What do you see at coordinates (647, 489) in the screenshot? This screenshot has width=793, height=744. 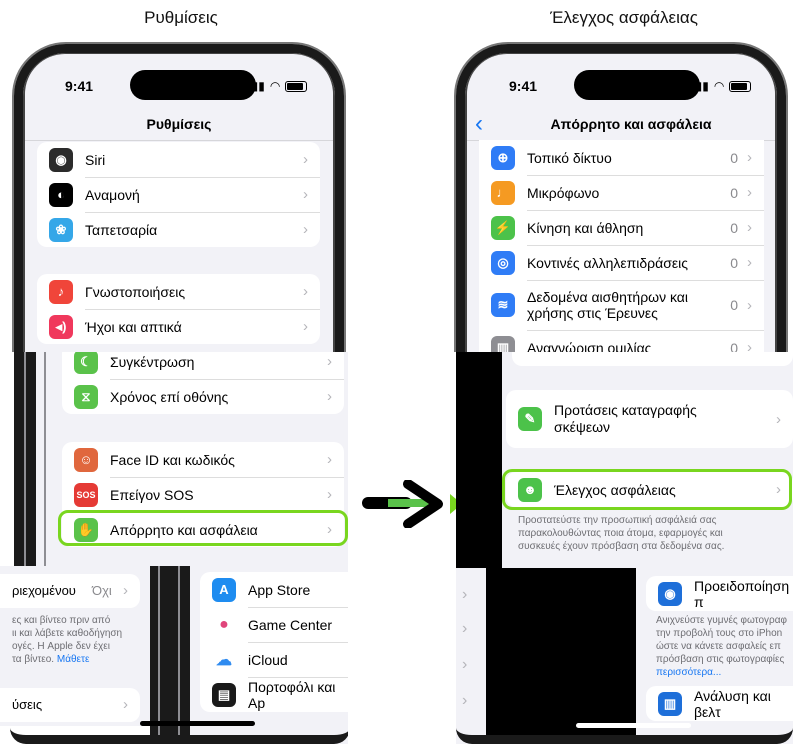 I see `highlight-safety-check` at bounding box center [647, 489].